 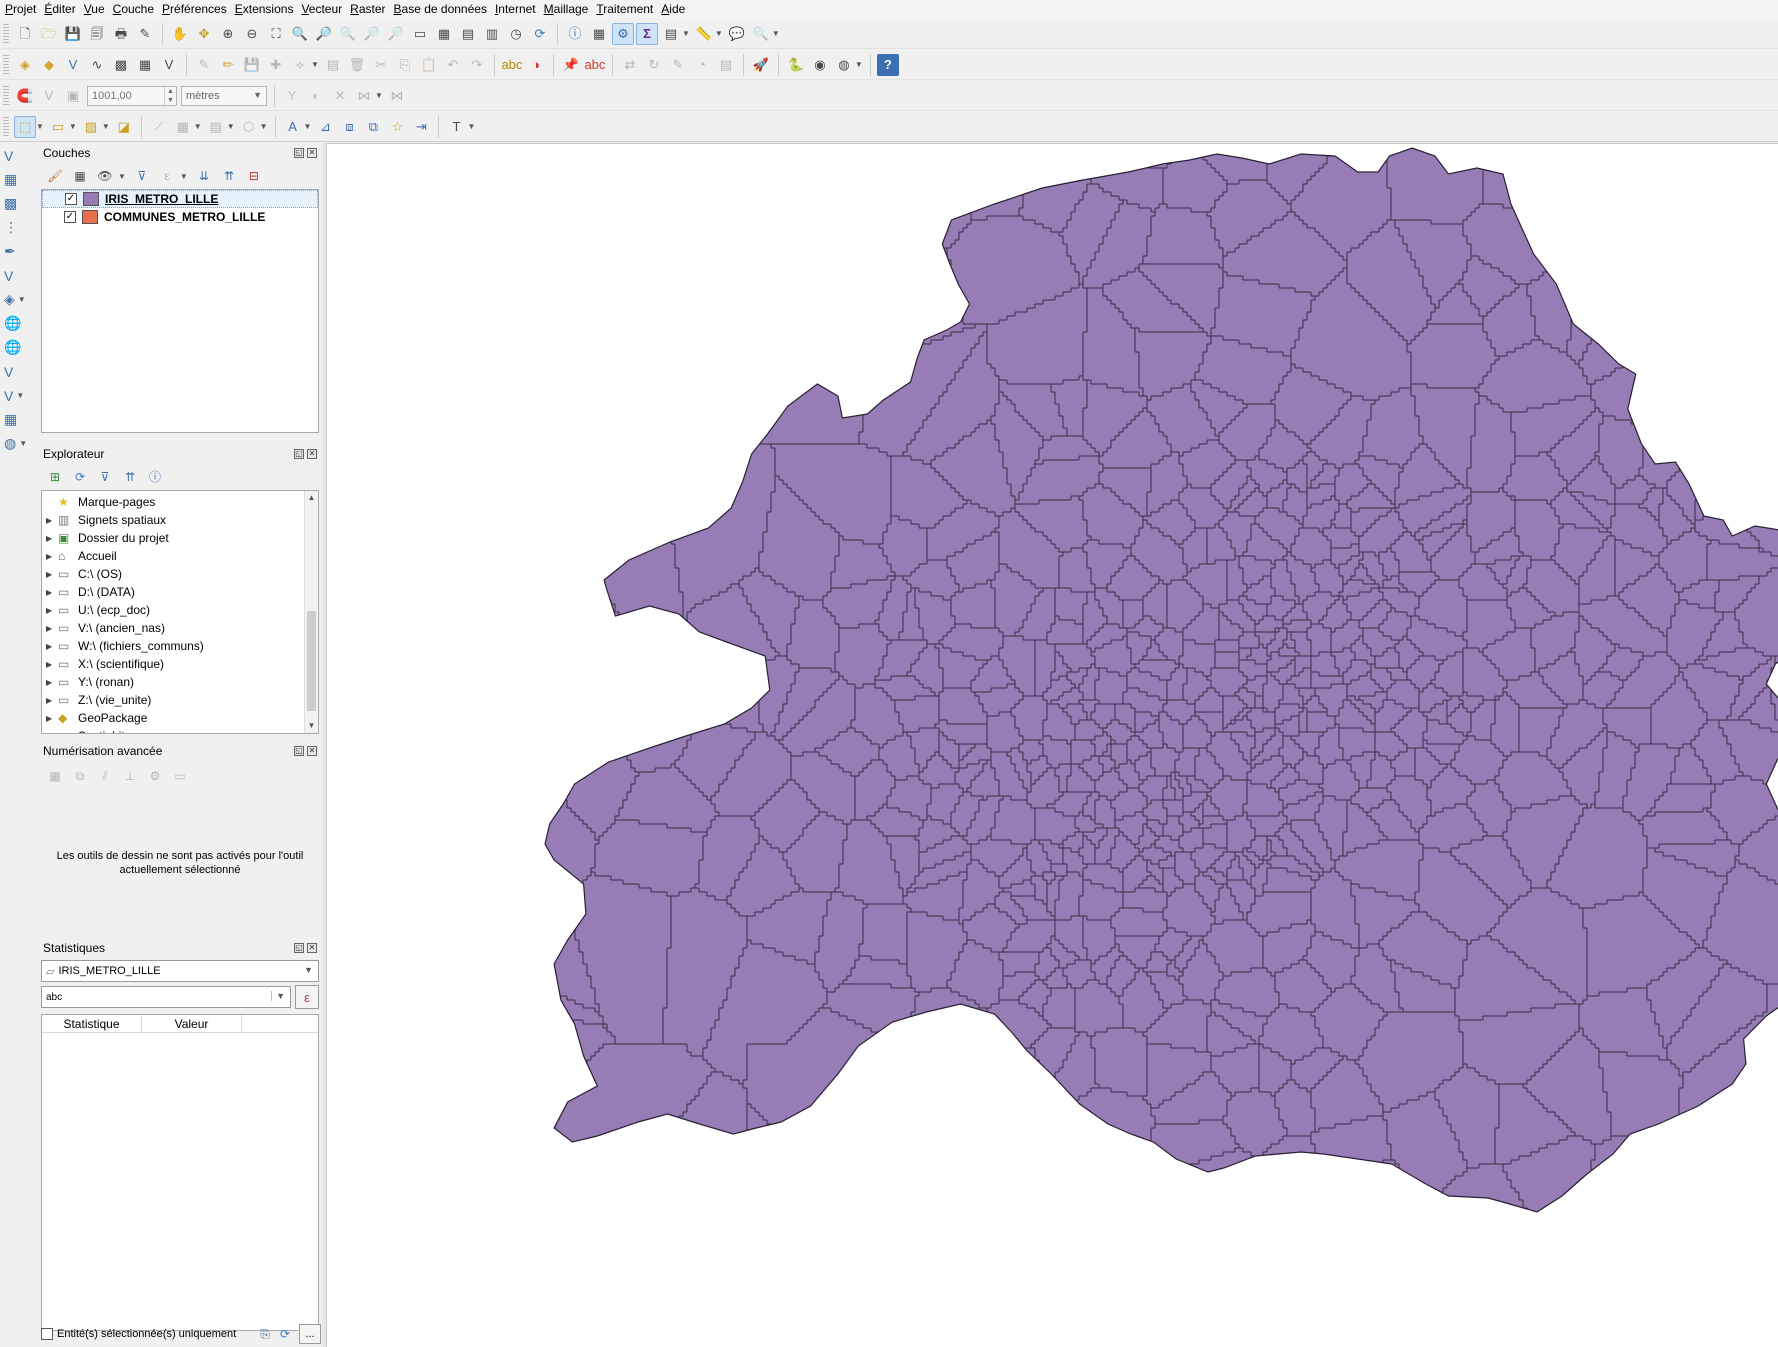 What do you see at coordinates (370, 9) in the screenshot?
I see `menu-item-7: Raster` at bounding box center [370, 9].